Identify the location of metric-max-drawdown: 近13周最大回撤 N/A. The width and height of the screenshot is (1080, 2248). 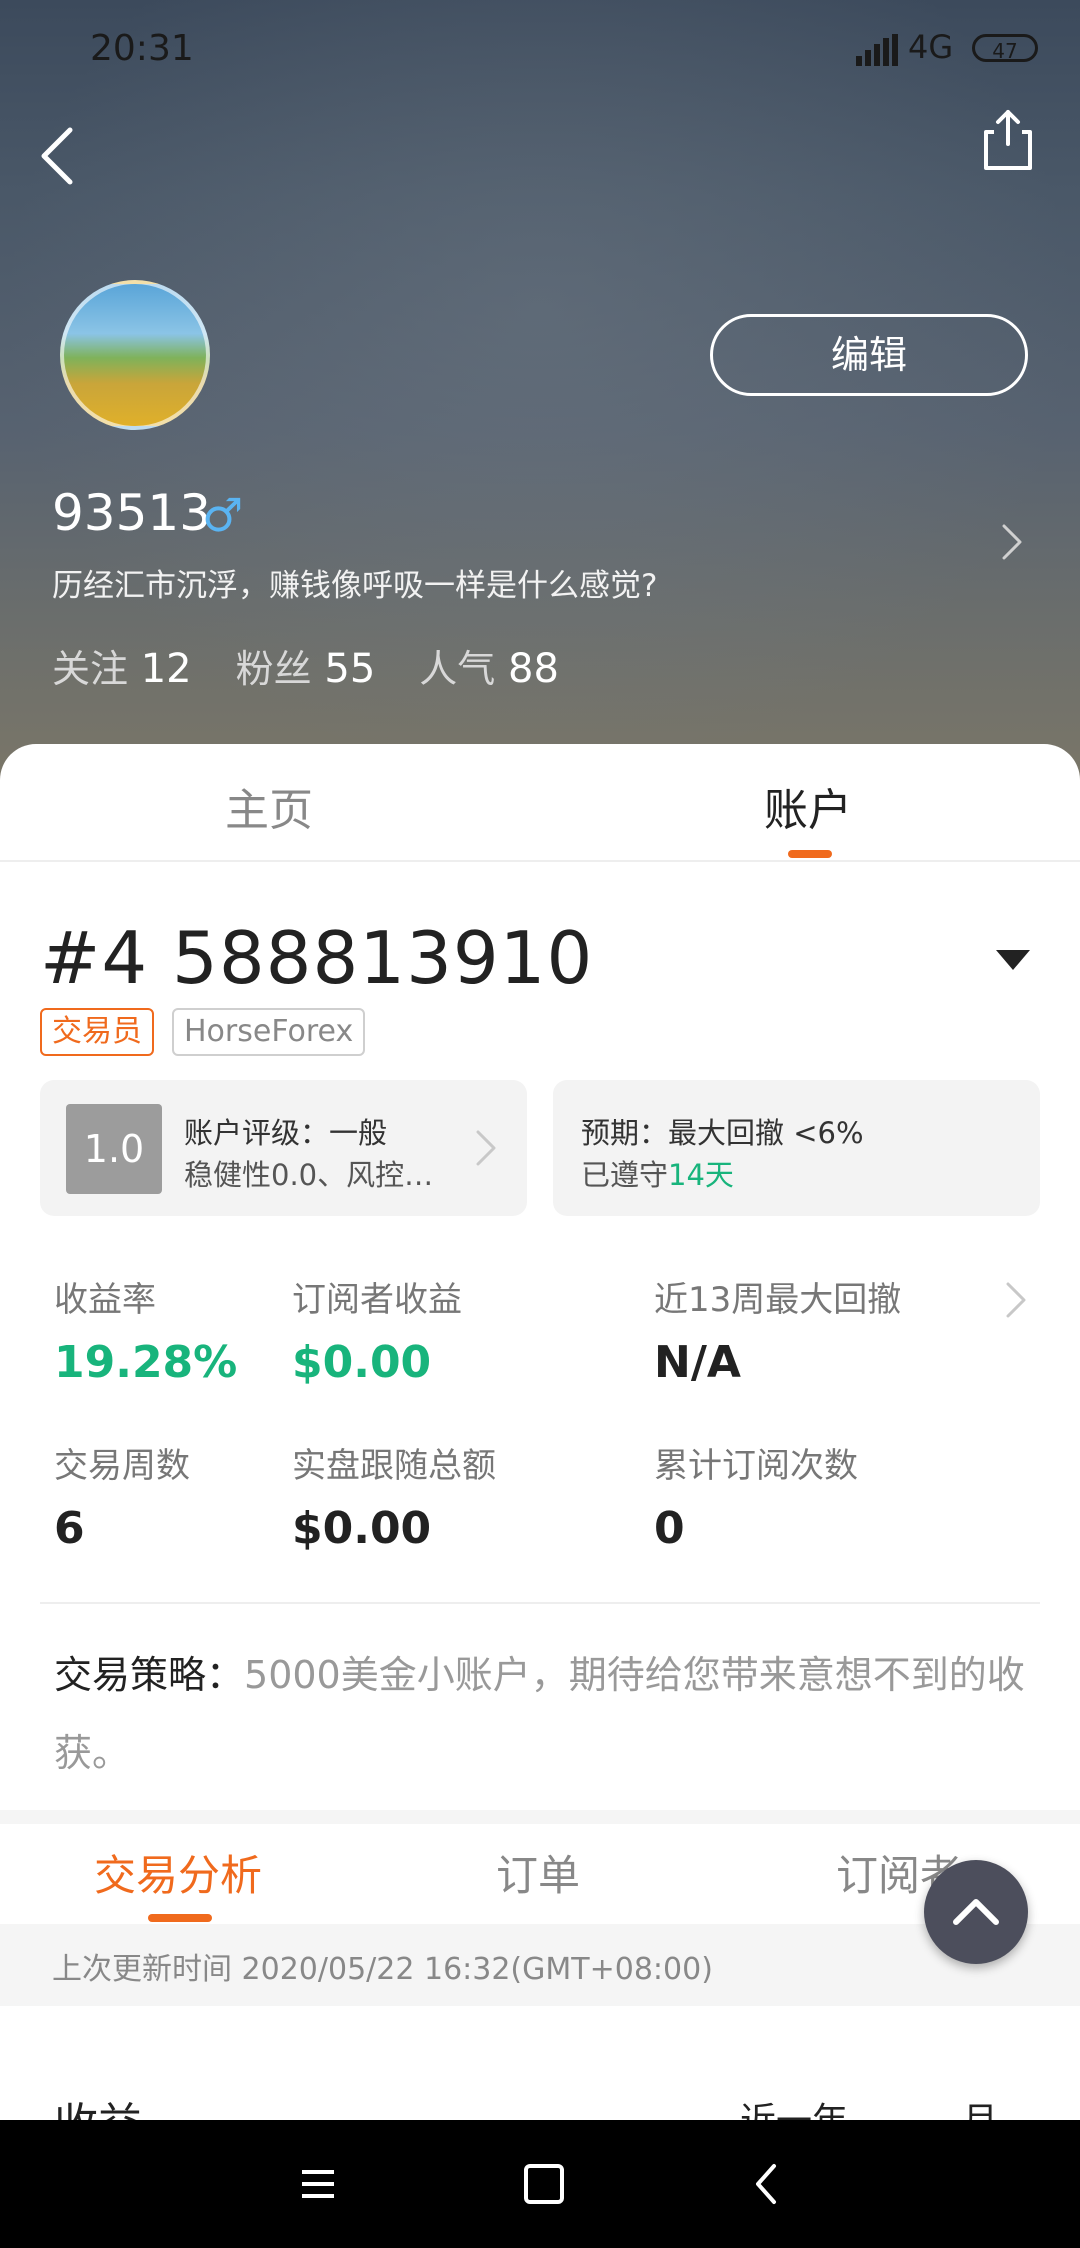
(777, 1330).